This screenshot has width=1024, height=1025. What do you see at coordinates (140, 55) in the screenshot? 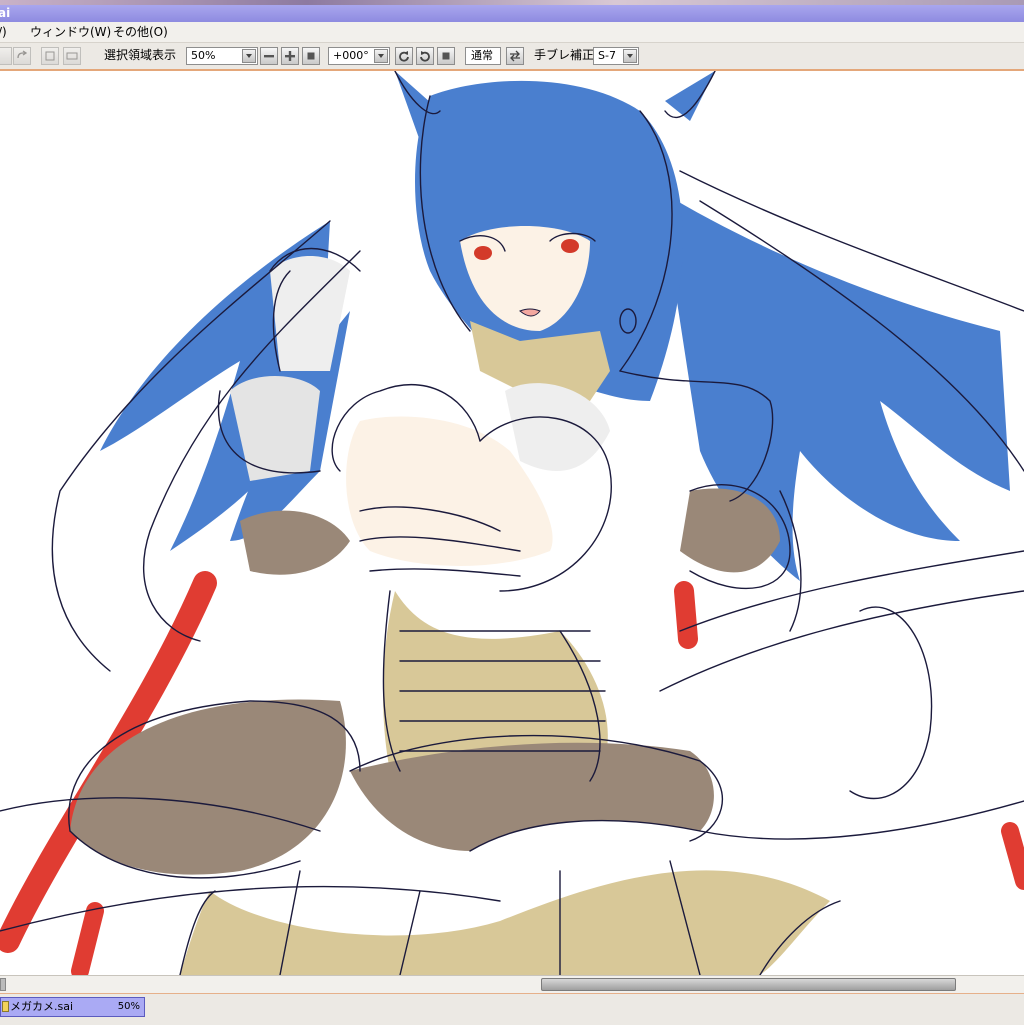
I see `show-selection-label: 選択領域表示` at bounding box center [140, 55].